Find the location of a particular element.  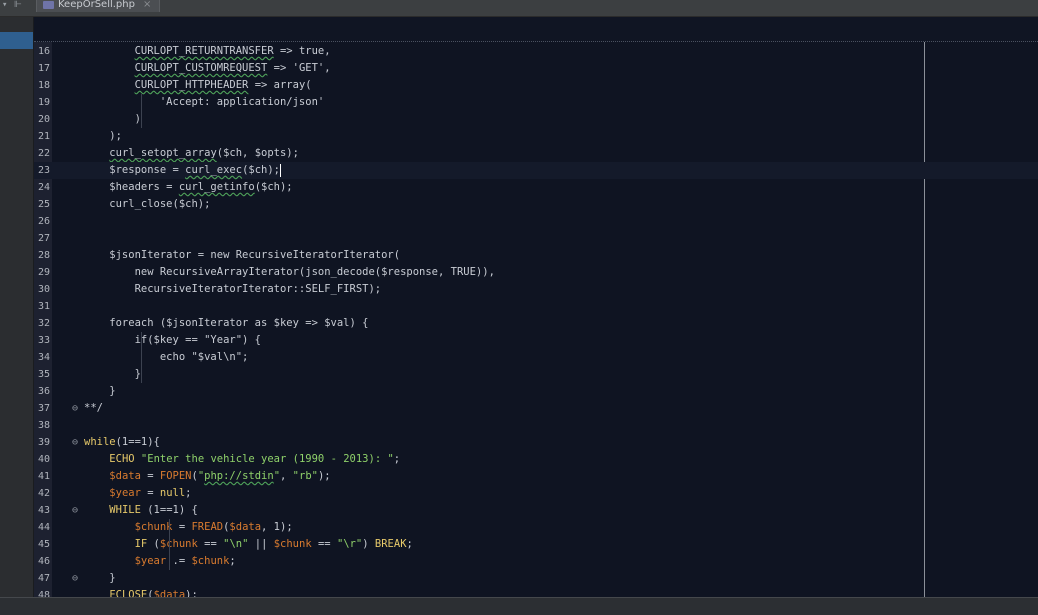

code-line: 16 CURLOPT_RETURNTRANSFER => true, is located at coordinates (536, 51).